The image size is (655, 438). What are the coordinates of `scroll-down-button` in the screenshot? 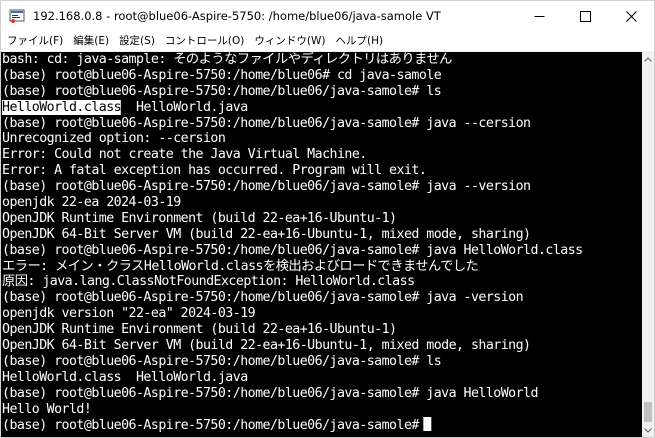 It's located at (648, 430).